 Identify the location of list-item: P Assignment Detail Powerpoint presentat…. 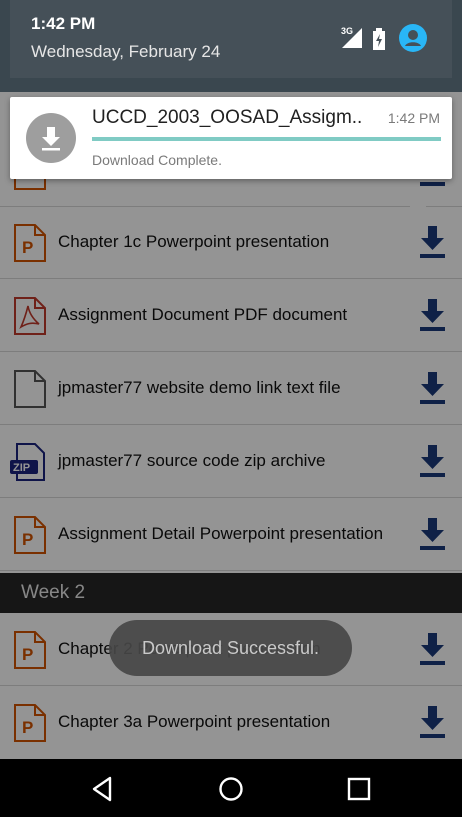
(231, 534).